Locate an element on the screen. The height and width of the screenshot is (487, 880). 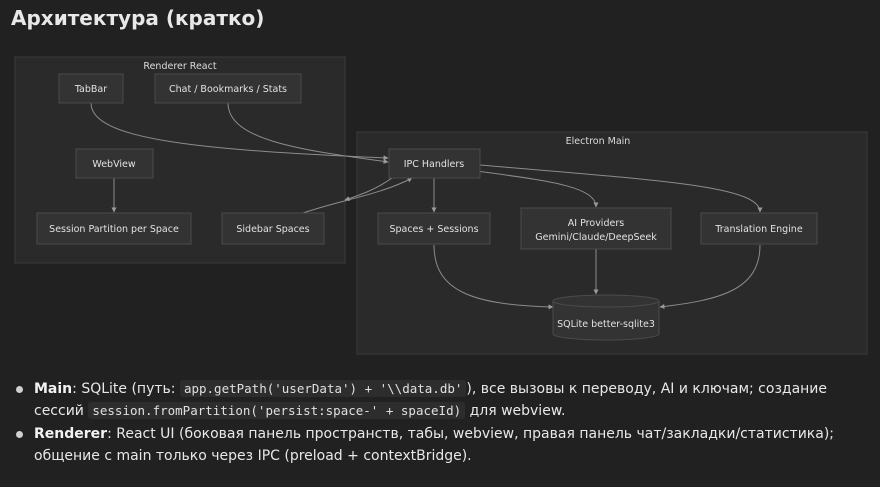
node-translation-engine: Translation Engine is located at coordinates (759, 228).